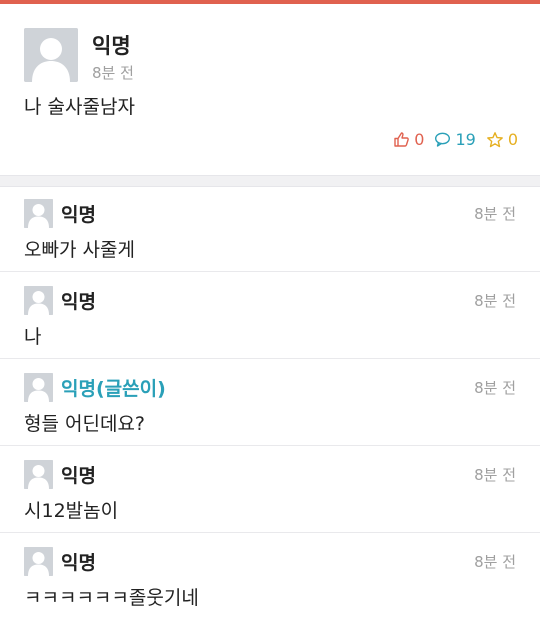 This screenshot has width=540, height=619. Describe the element at coordinates (113, 73) in the screenshot. I see `post-time: 8분 전` at that location.